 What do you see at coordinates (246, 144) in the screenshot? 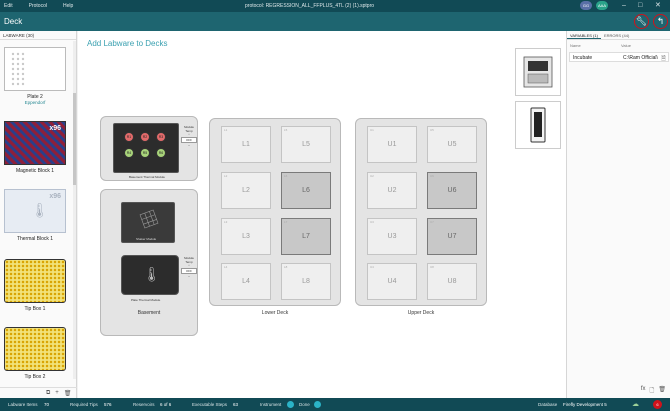
I see `deck-slot-l1: L1 L1` at bounding box center [246, 144].